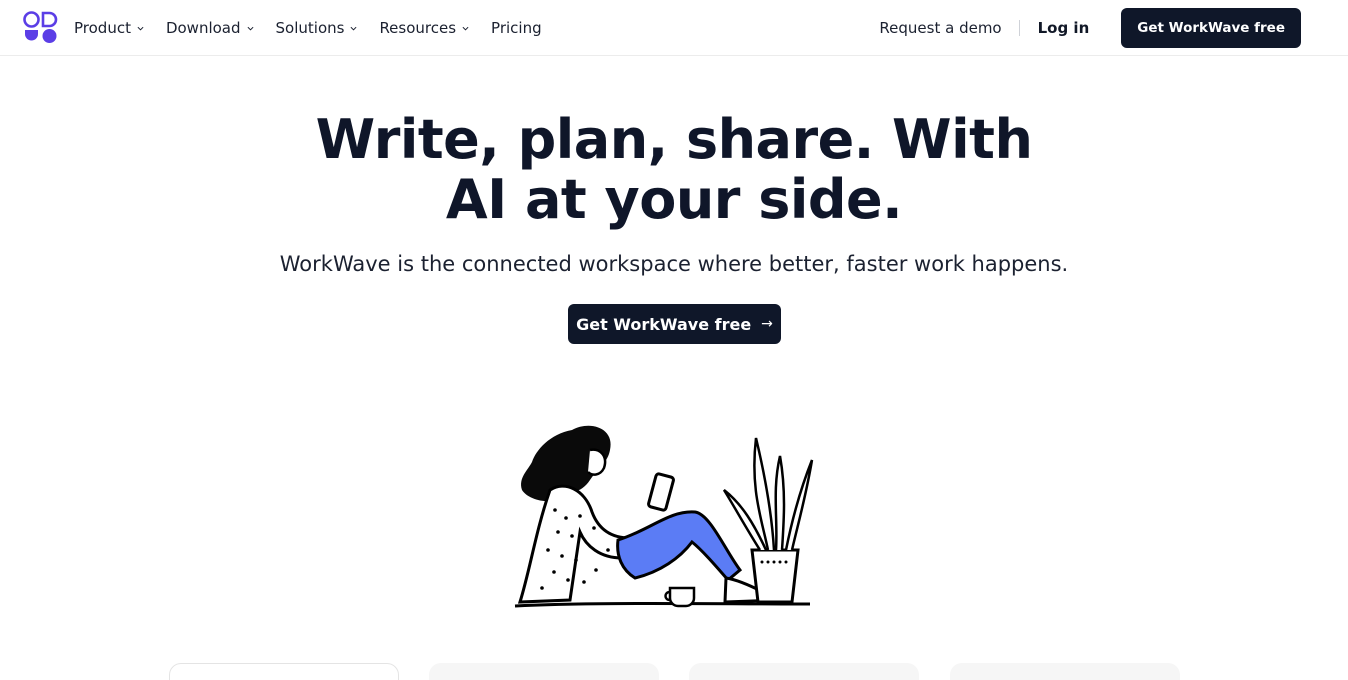 The image size is (1348, 680). I want to click on nav-item-label: Download, so click(203, 28).